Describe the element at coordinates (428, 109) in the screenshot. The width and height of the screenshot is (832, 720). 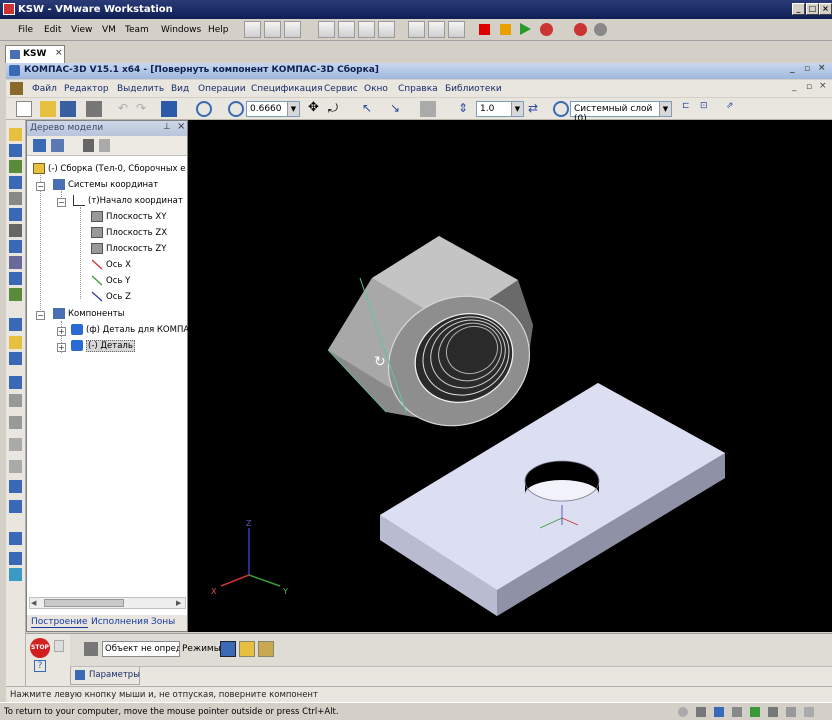
I see `display-mode-icon` at that location.